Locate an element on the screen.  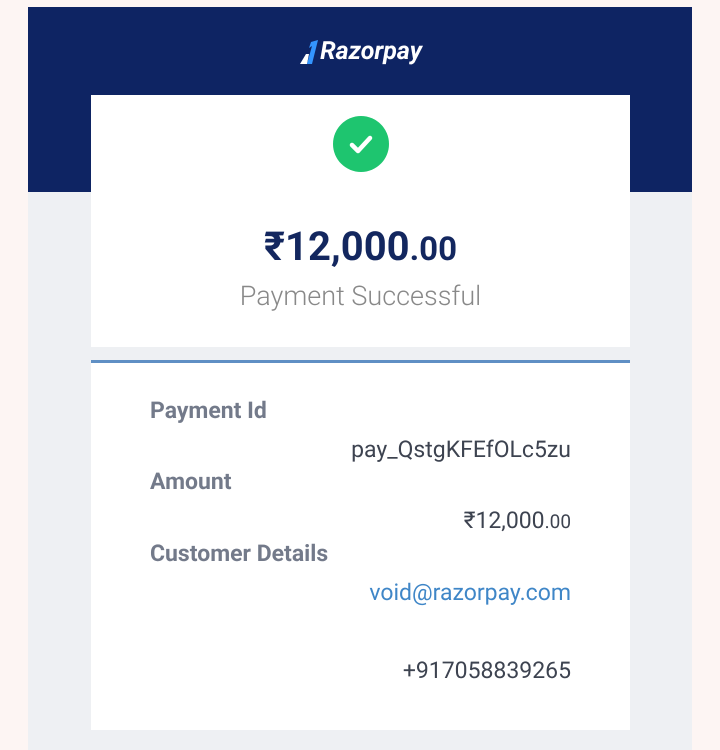
detail-label: Amount is located at coordinates (191, 482).